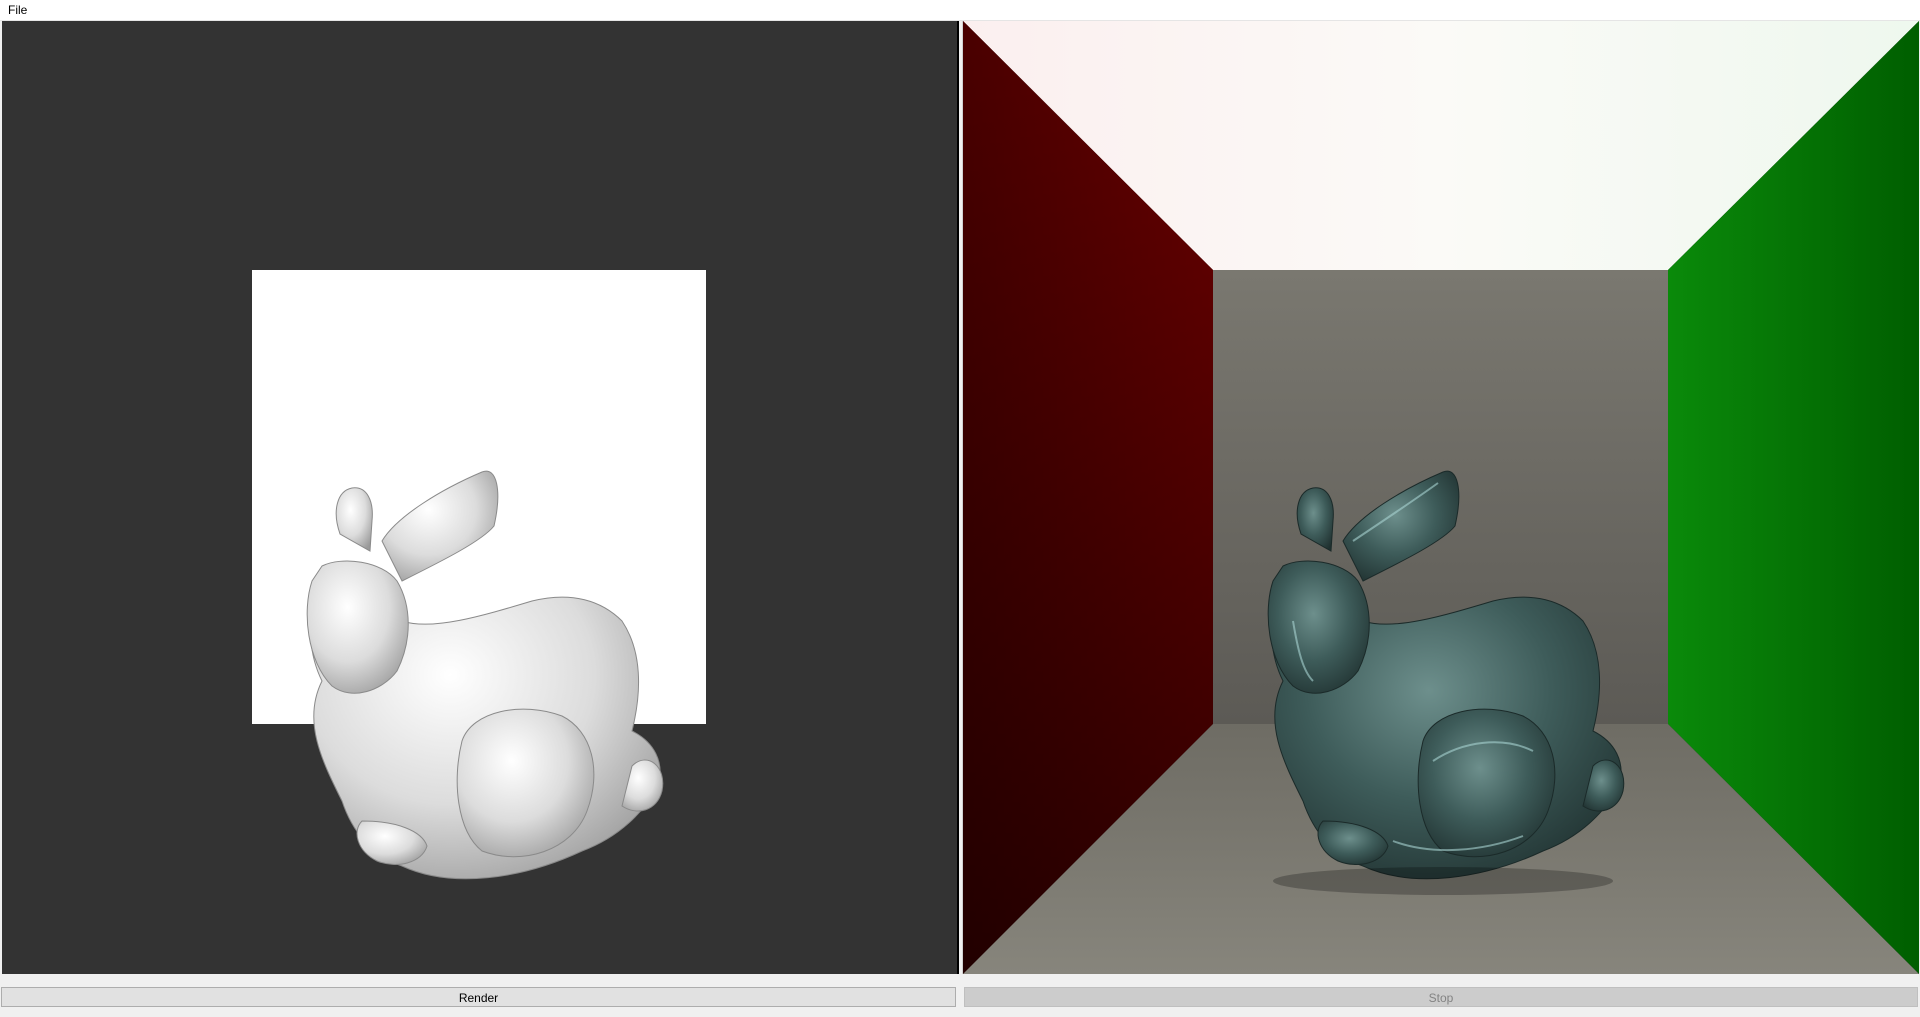  Describe the element at coordinates (1441, 997) in the screenshot. I see `stop-button: Stop` at that location.